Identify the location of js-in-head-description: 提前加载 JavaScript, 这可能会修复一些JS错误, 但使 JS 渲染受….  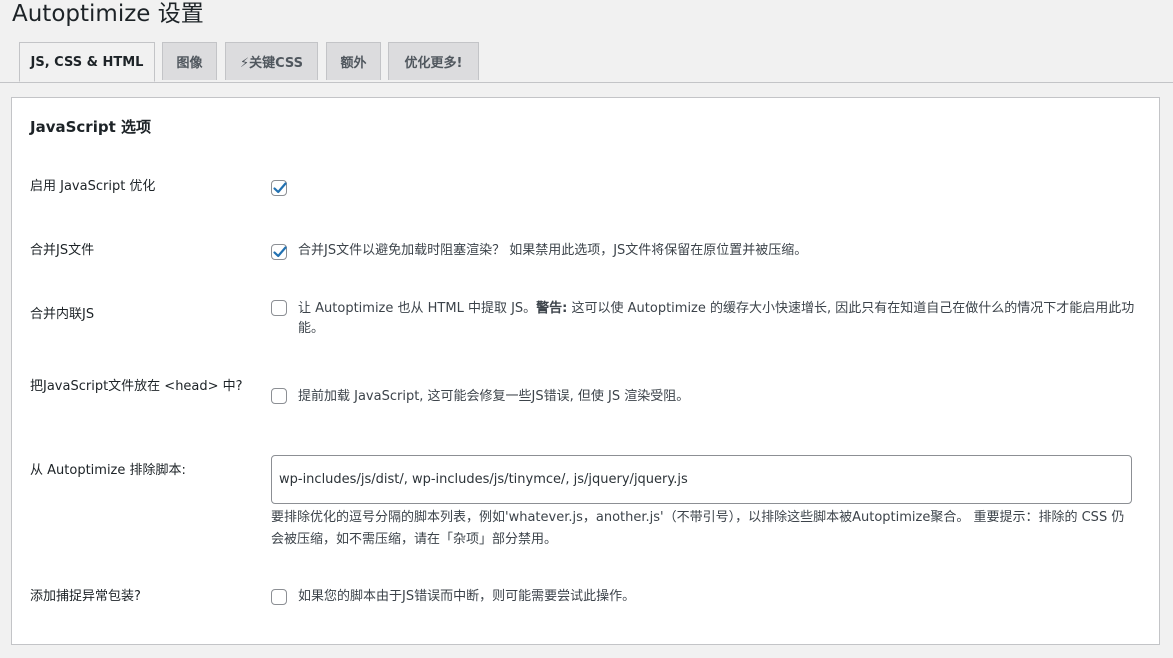
(494, 396).